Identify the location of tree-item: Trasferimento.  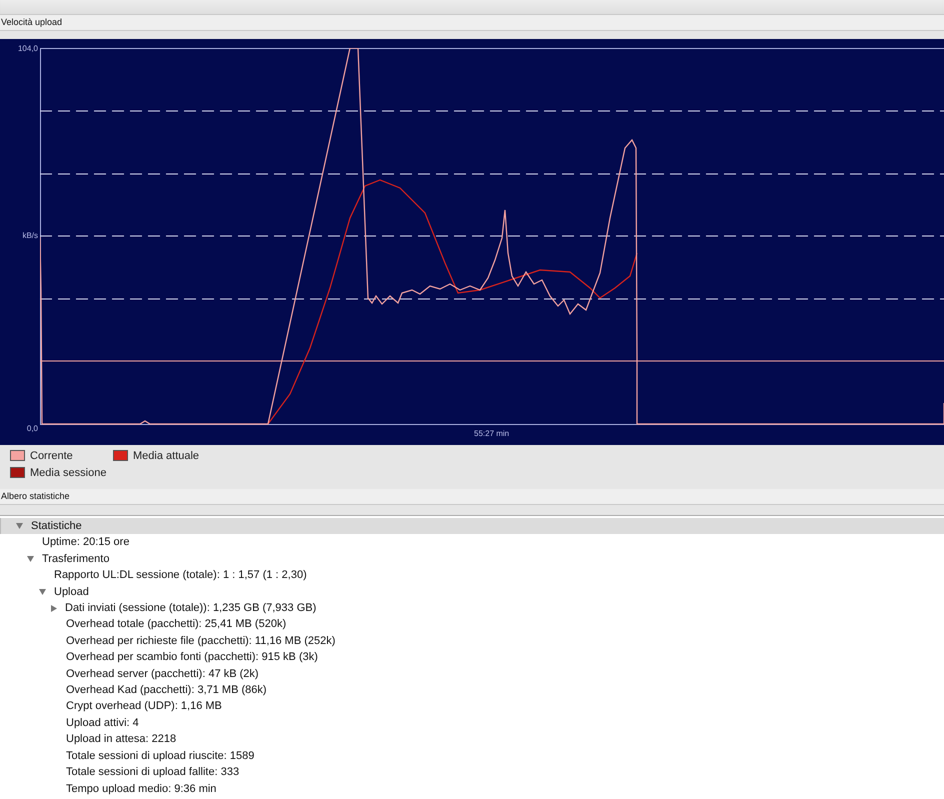
(76, 559).